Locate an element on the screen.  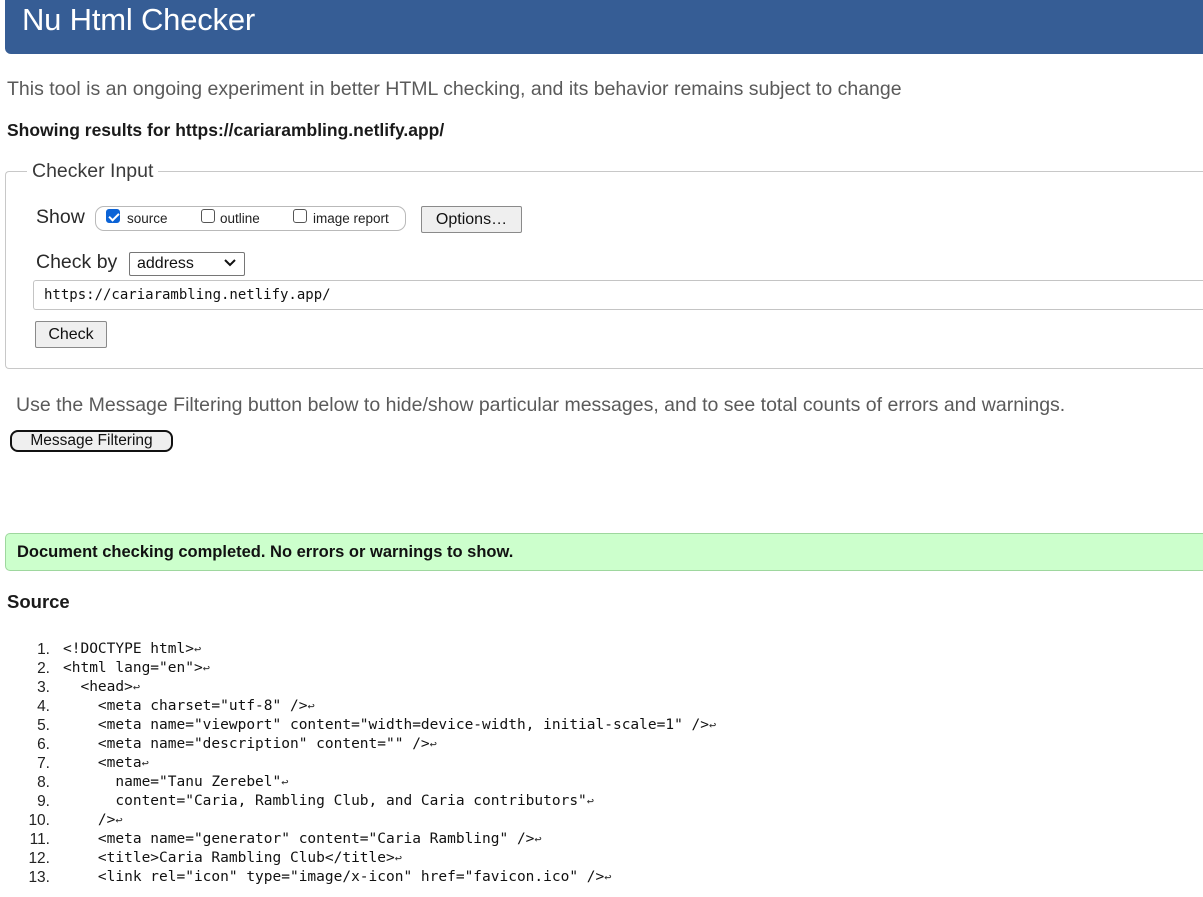
source-checkbox-label: source is located at coordinates (147, 218).